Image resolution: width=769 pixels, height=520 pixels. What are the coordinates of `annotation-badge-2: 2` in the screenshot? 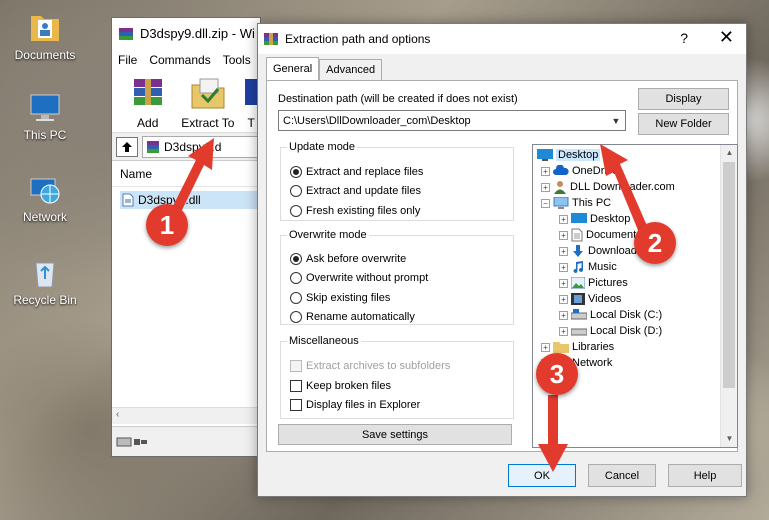 It's located at (655, 243).